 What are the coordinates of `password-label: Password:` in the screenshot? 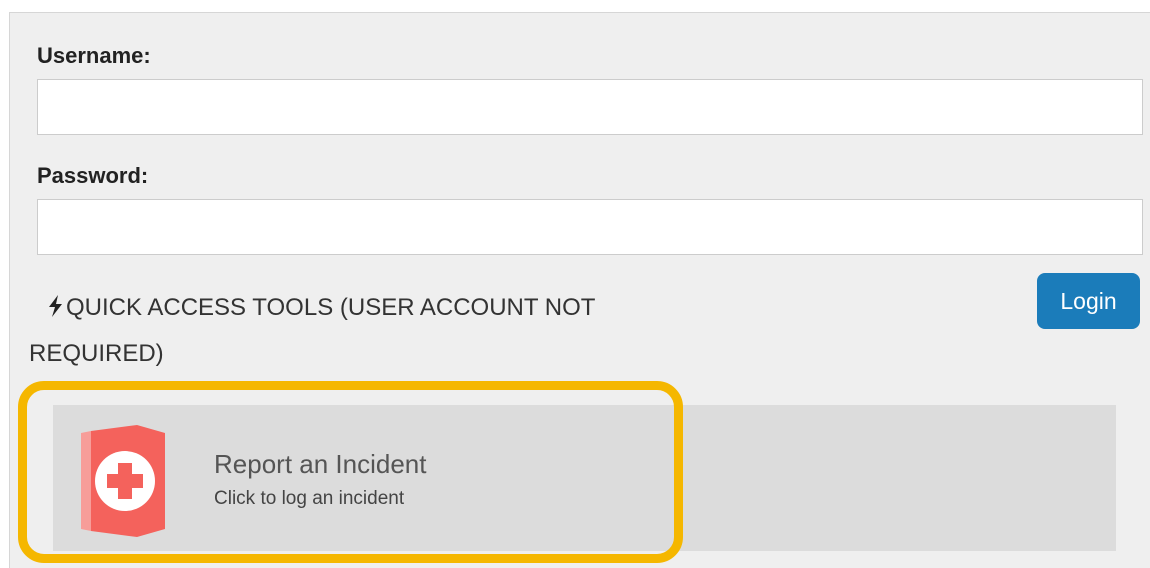 It's located at (93, 175).